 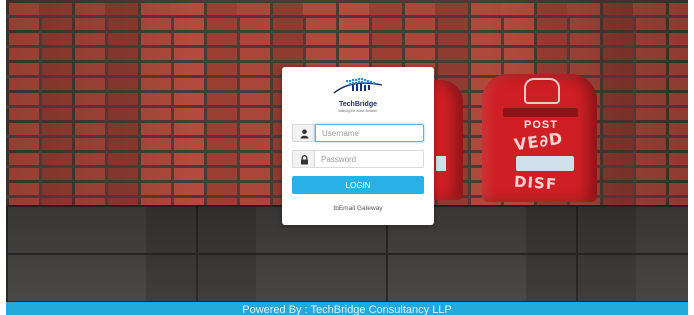 What do you see at coordinates (535, 183) in the screenshot?
I see `graffiti-bottom: DISF` at bounding box center [535, 183].